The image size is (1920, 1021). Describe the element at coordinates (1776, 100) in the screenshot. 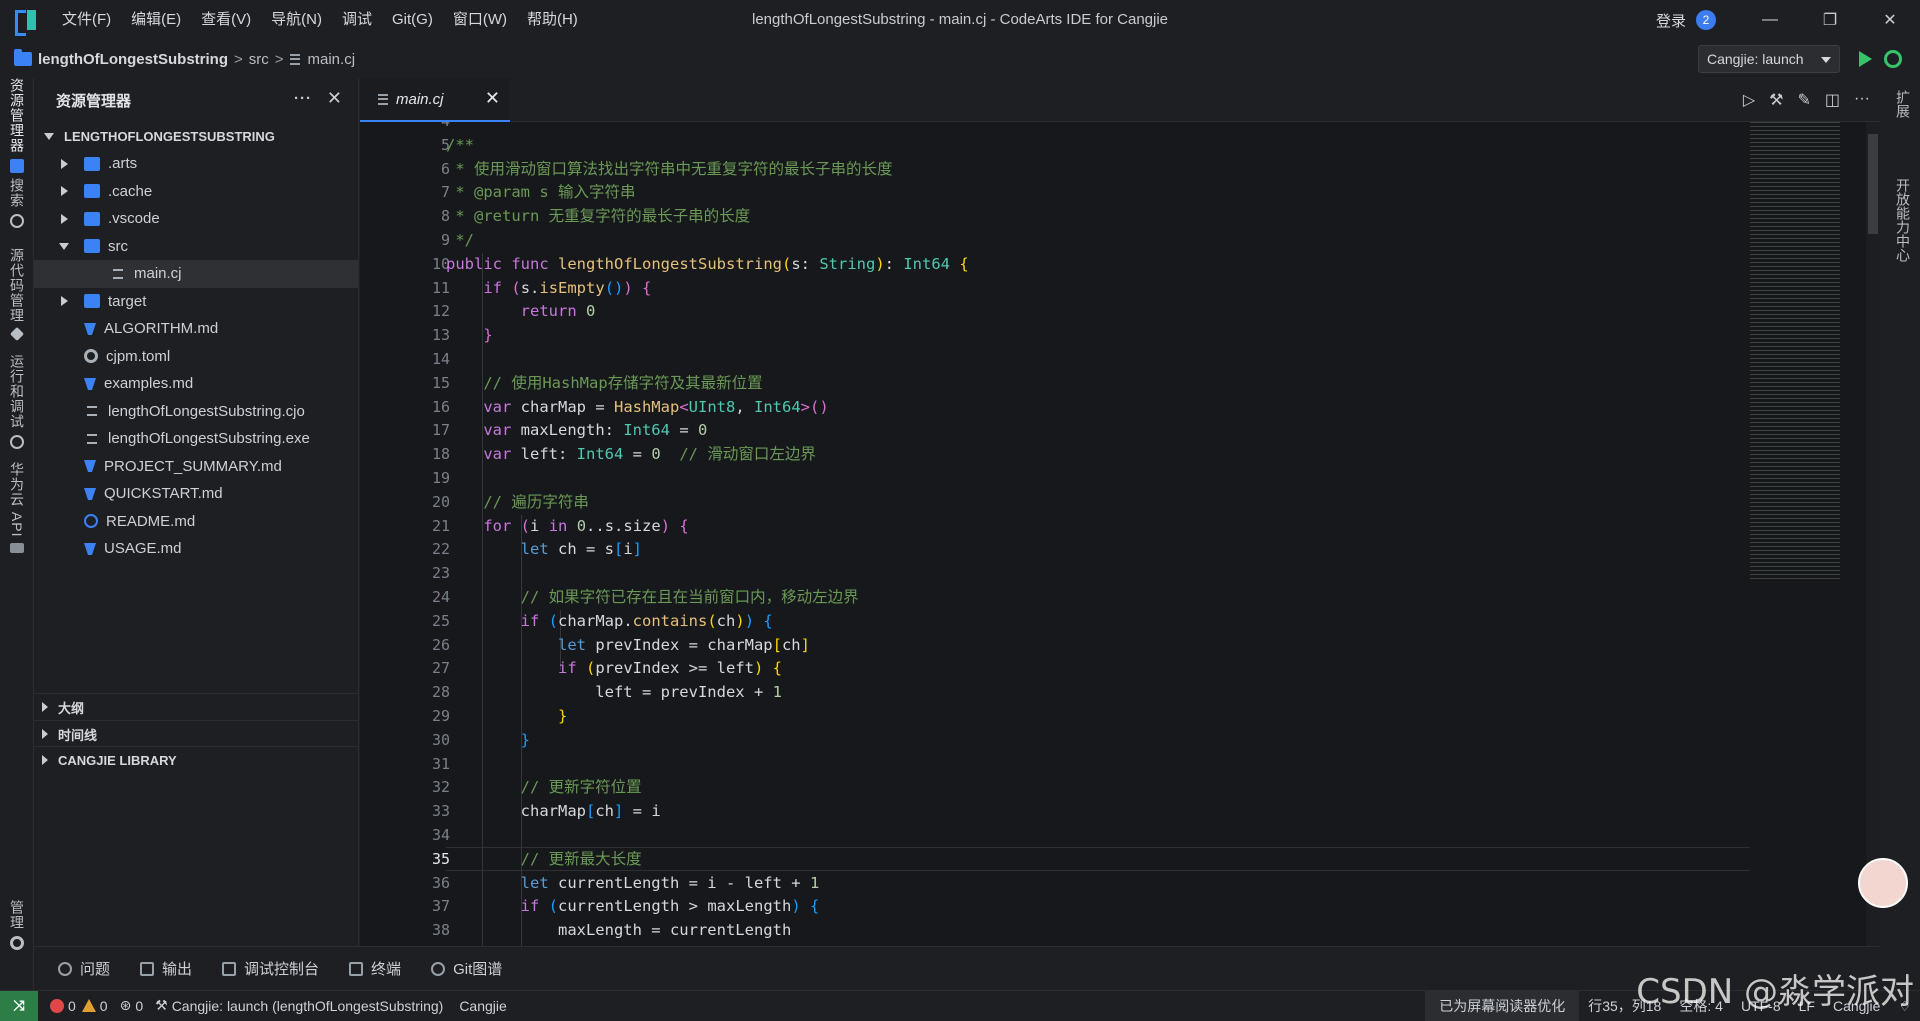

I see `build-icon: ⚒` at that location.